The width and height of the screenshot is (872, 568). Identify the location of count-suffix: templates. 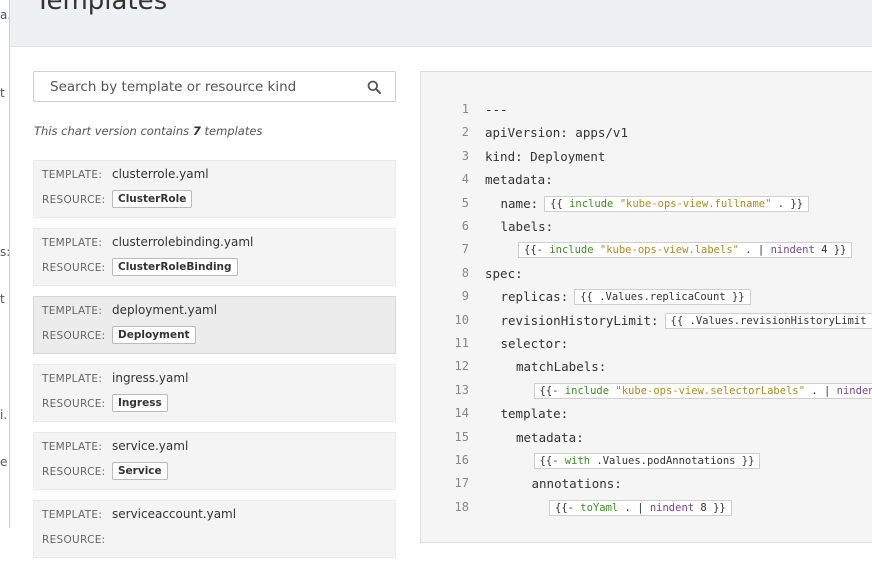
(234, 131).